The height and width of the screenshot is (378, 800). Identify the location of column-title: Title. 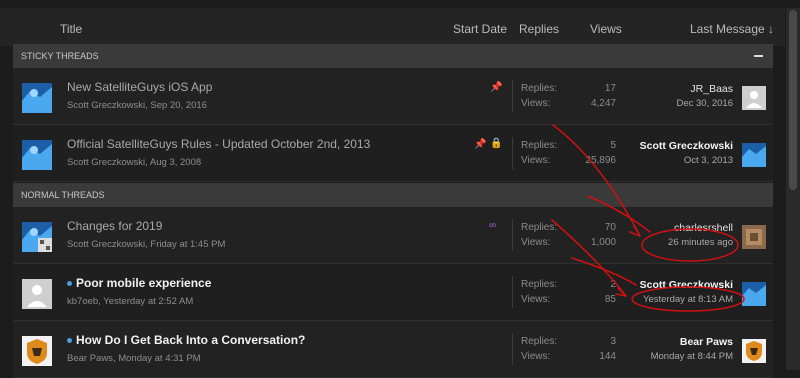
(71, 29).